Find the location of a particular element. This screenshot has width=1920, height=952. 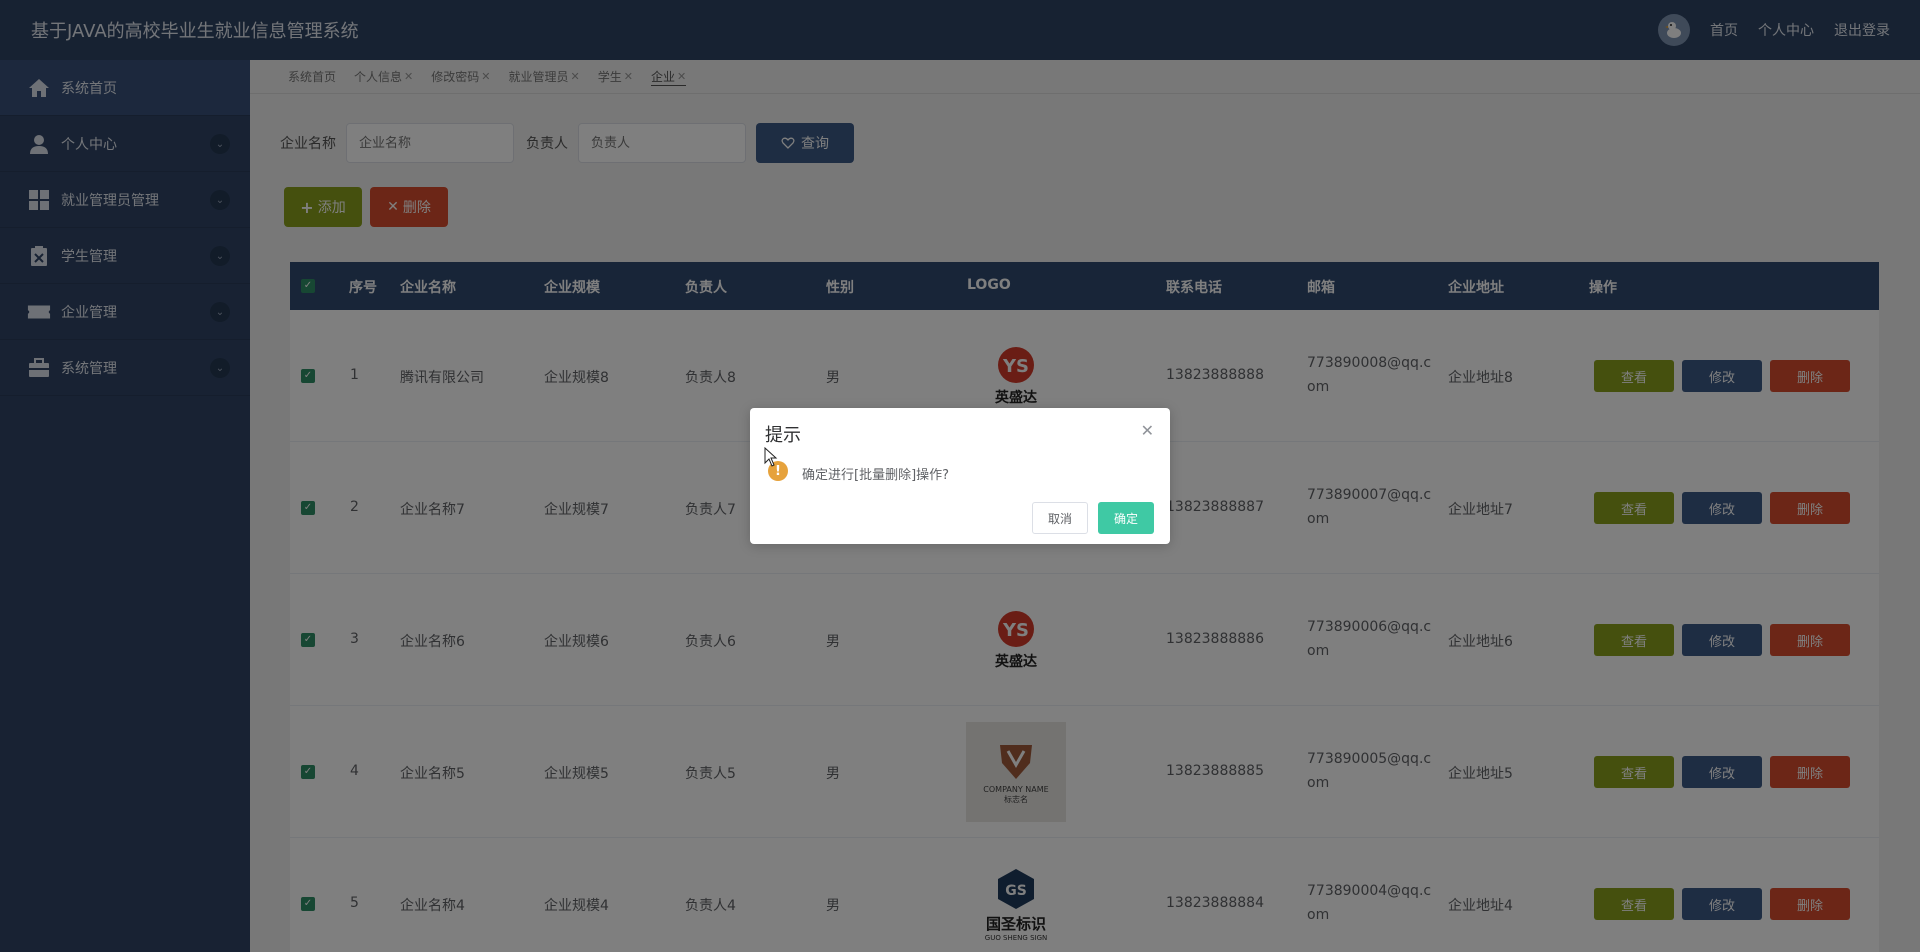

dialog-message: 确定进行[批量删除]操作? is located at coordinates (876, 475).